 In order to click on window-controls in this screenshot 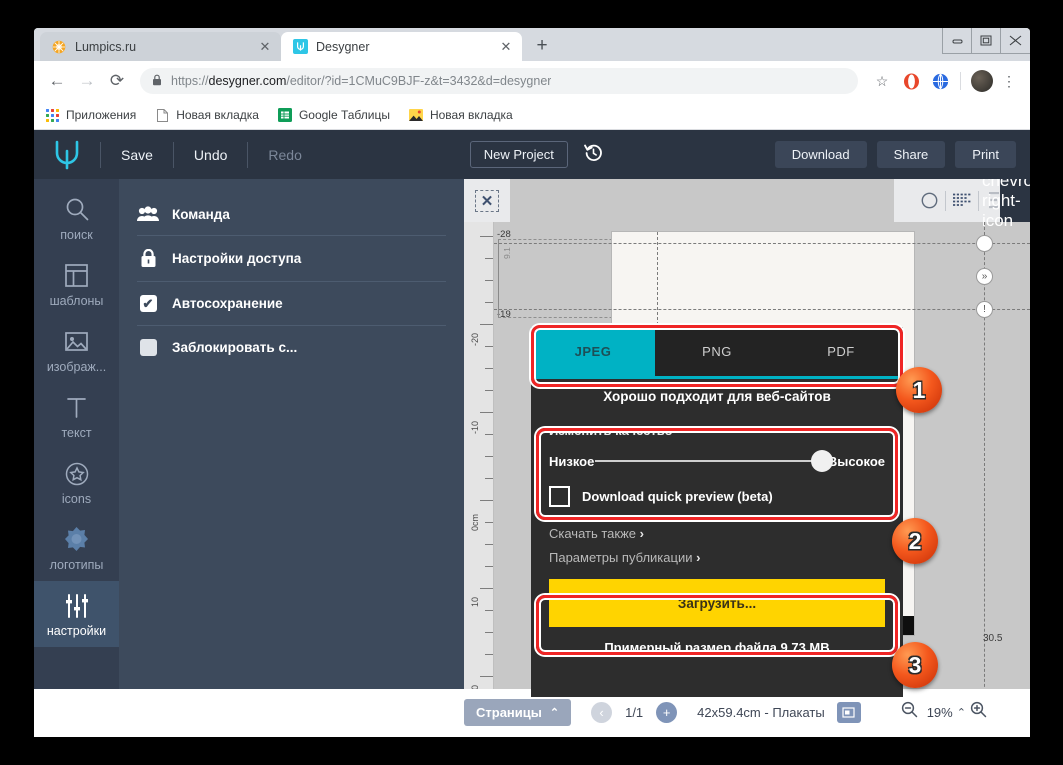, I will do `click(986, 41)`.